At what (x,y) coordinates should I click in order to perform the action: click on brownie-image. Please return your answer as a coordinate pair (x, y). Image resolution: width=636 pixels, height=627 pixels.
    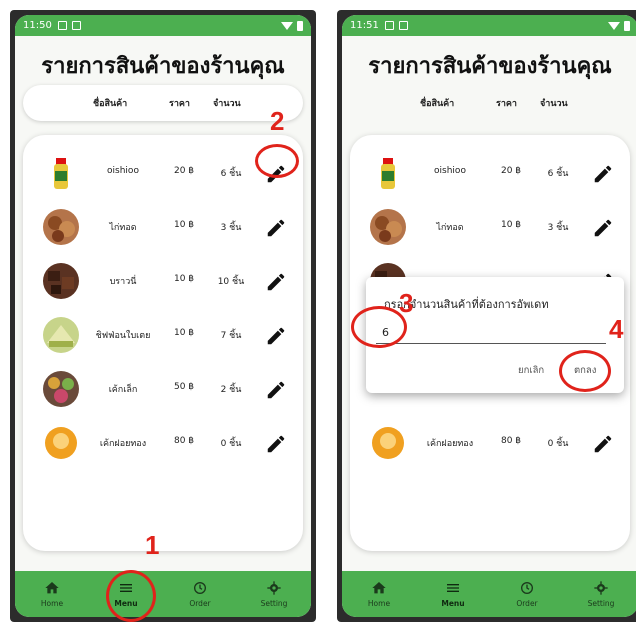
    Looking at the image, I should click on (61, 281).